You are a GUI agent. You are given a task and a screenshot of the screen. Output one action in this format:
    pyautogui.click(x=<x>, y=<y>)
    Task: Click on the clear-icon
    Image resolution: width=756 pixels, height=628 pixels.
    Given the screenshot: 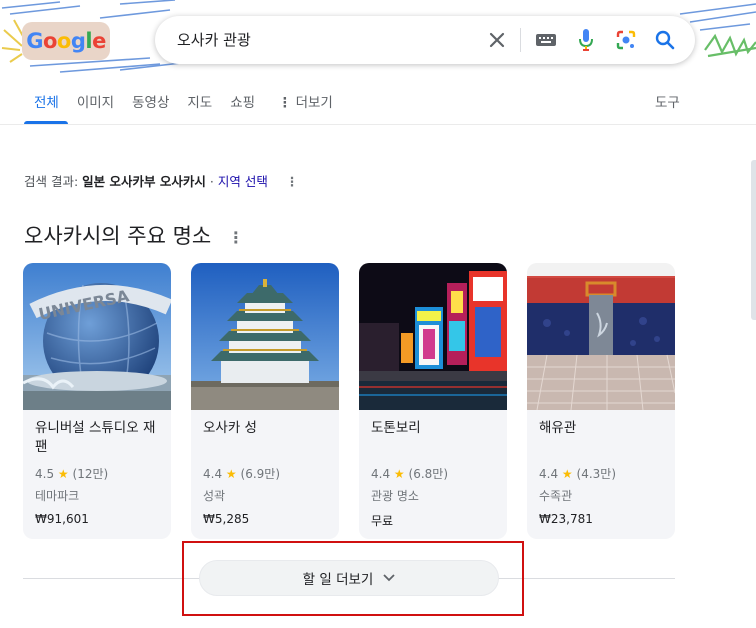 What is the action you would take?
    pyautogui.click(x=497, y=40)
    